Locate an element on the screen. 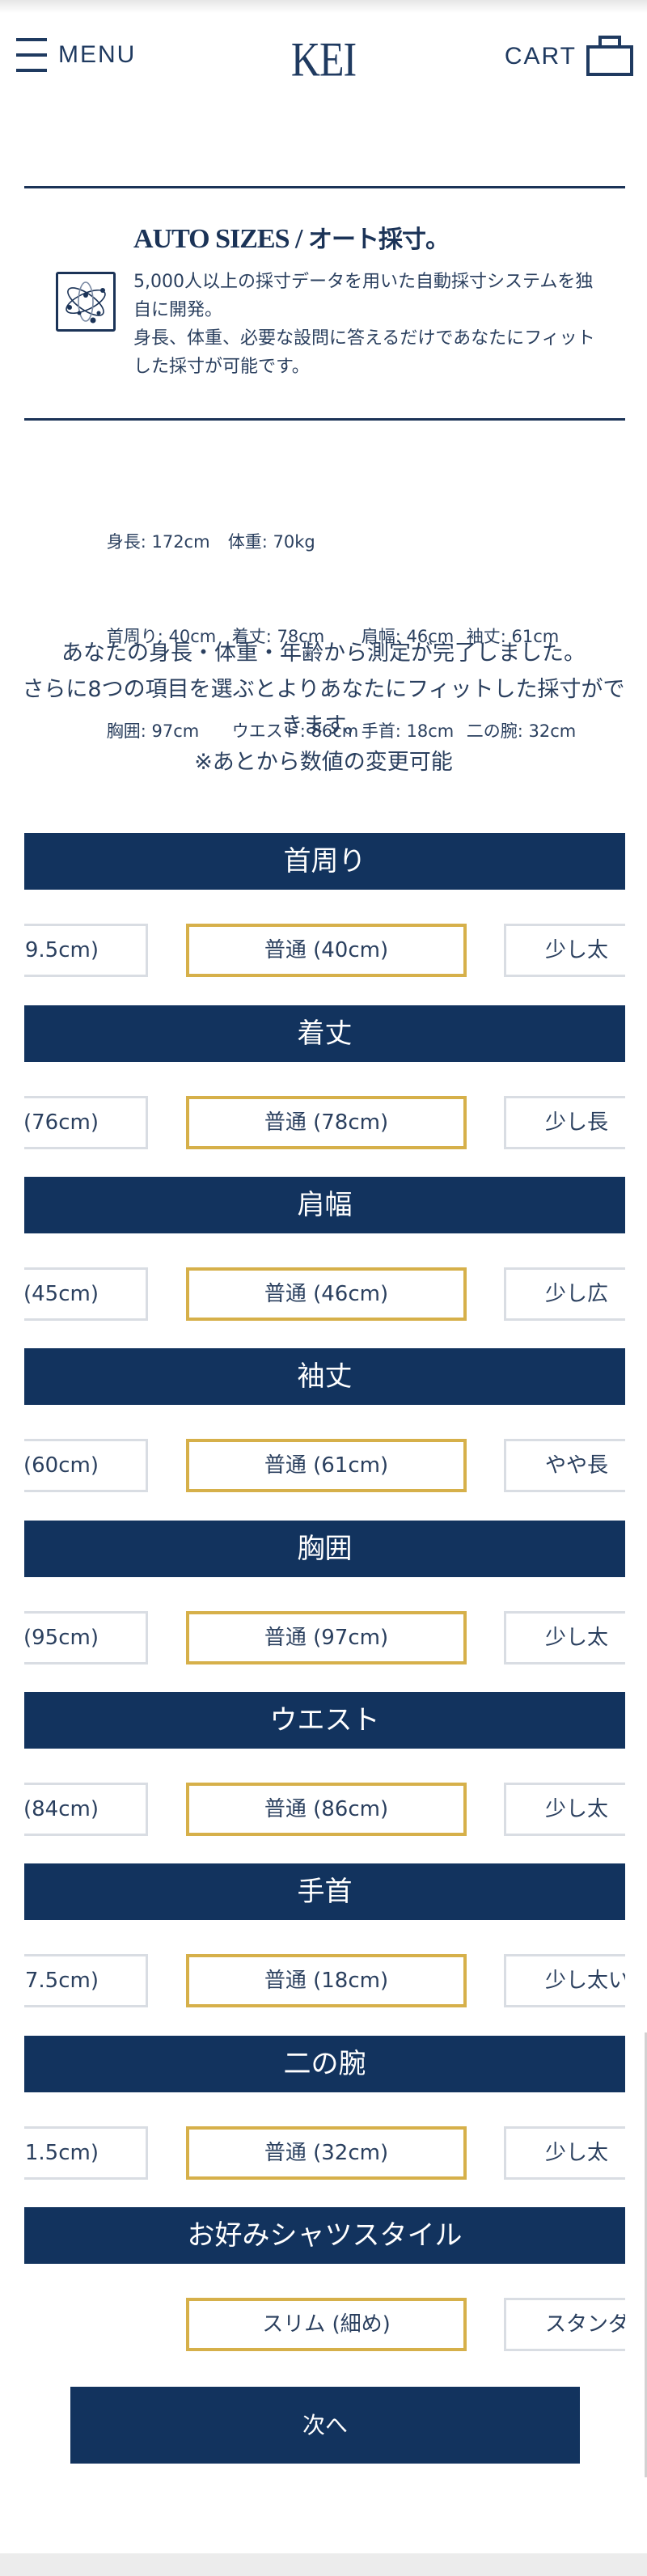 The height and width of the screenshot is (2576, 647). section-header: 二の腕 is located at coordinates (324, 2064).